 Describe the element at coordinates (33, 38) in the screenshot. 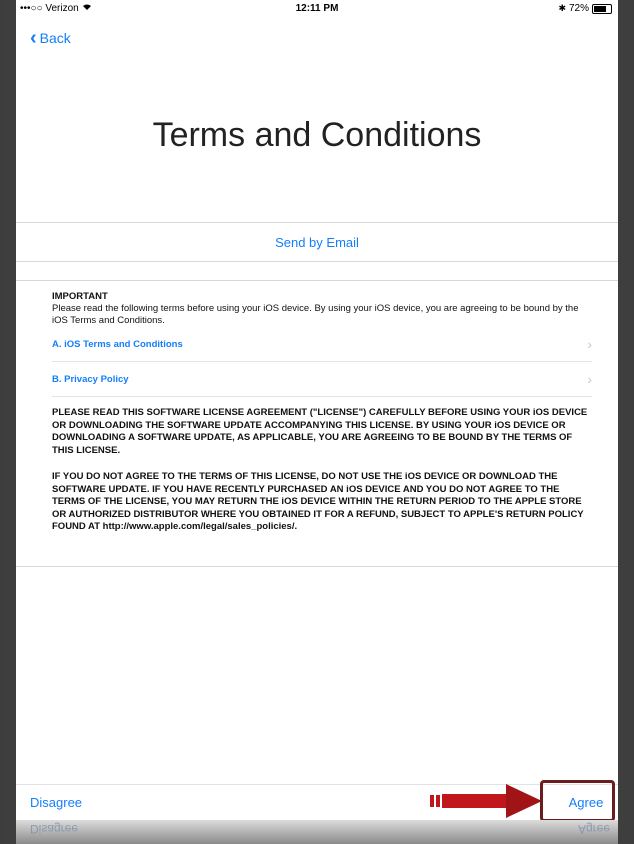

I see `chevron-left-icon: ‹` at that location.